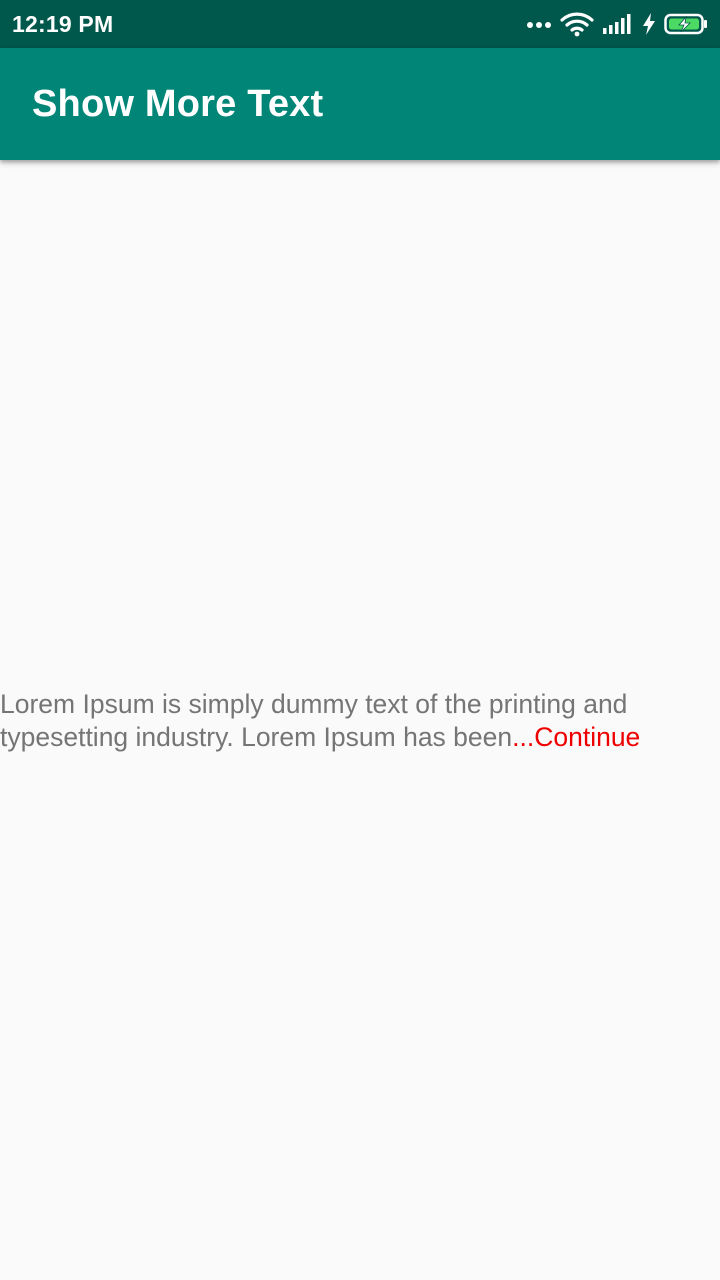 This screenshot has width=720, height=1280. What do you see at coordinates (360, 24) in the screenshot?
I see `status-bar: 12:19 PM` at bounding box center [360, 24].